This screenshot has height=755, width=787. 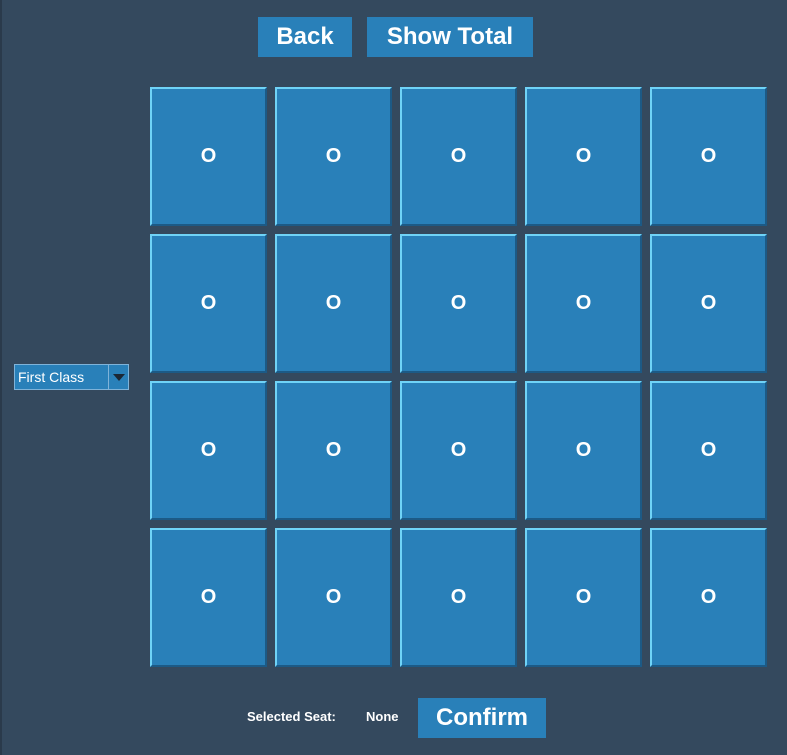 I want to click on seat-button-r3-c2: O, so click(x=333, y=450).